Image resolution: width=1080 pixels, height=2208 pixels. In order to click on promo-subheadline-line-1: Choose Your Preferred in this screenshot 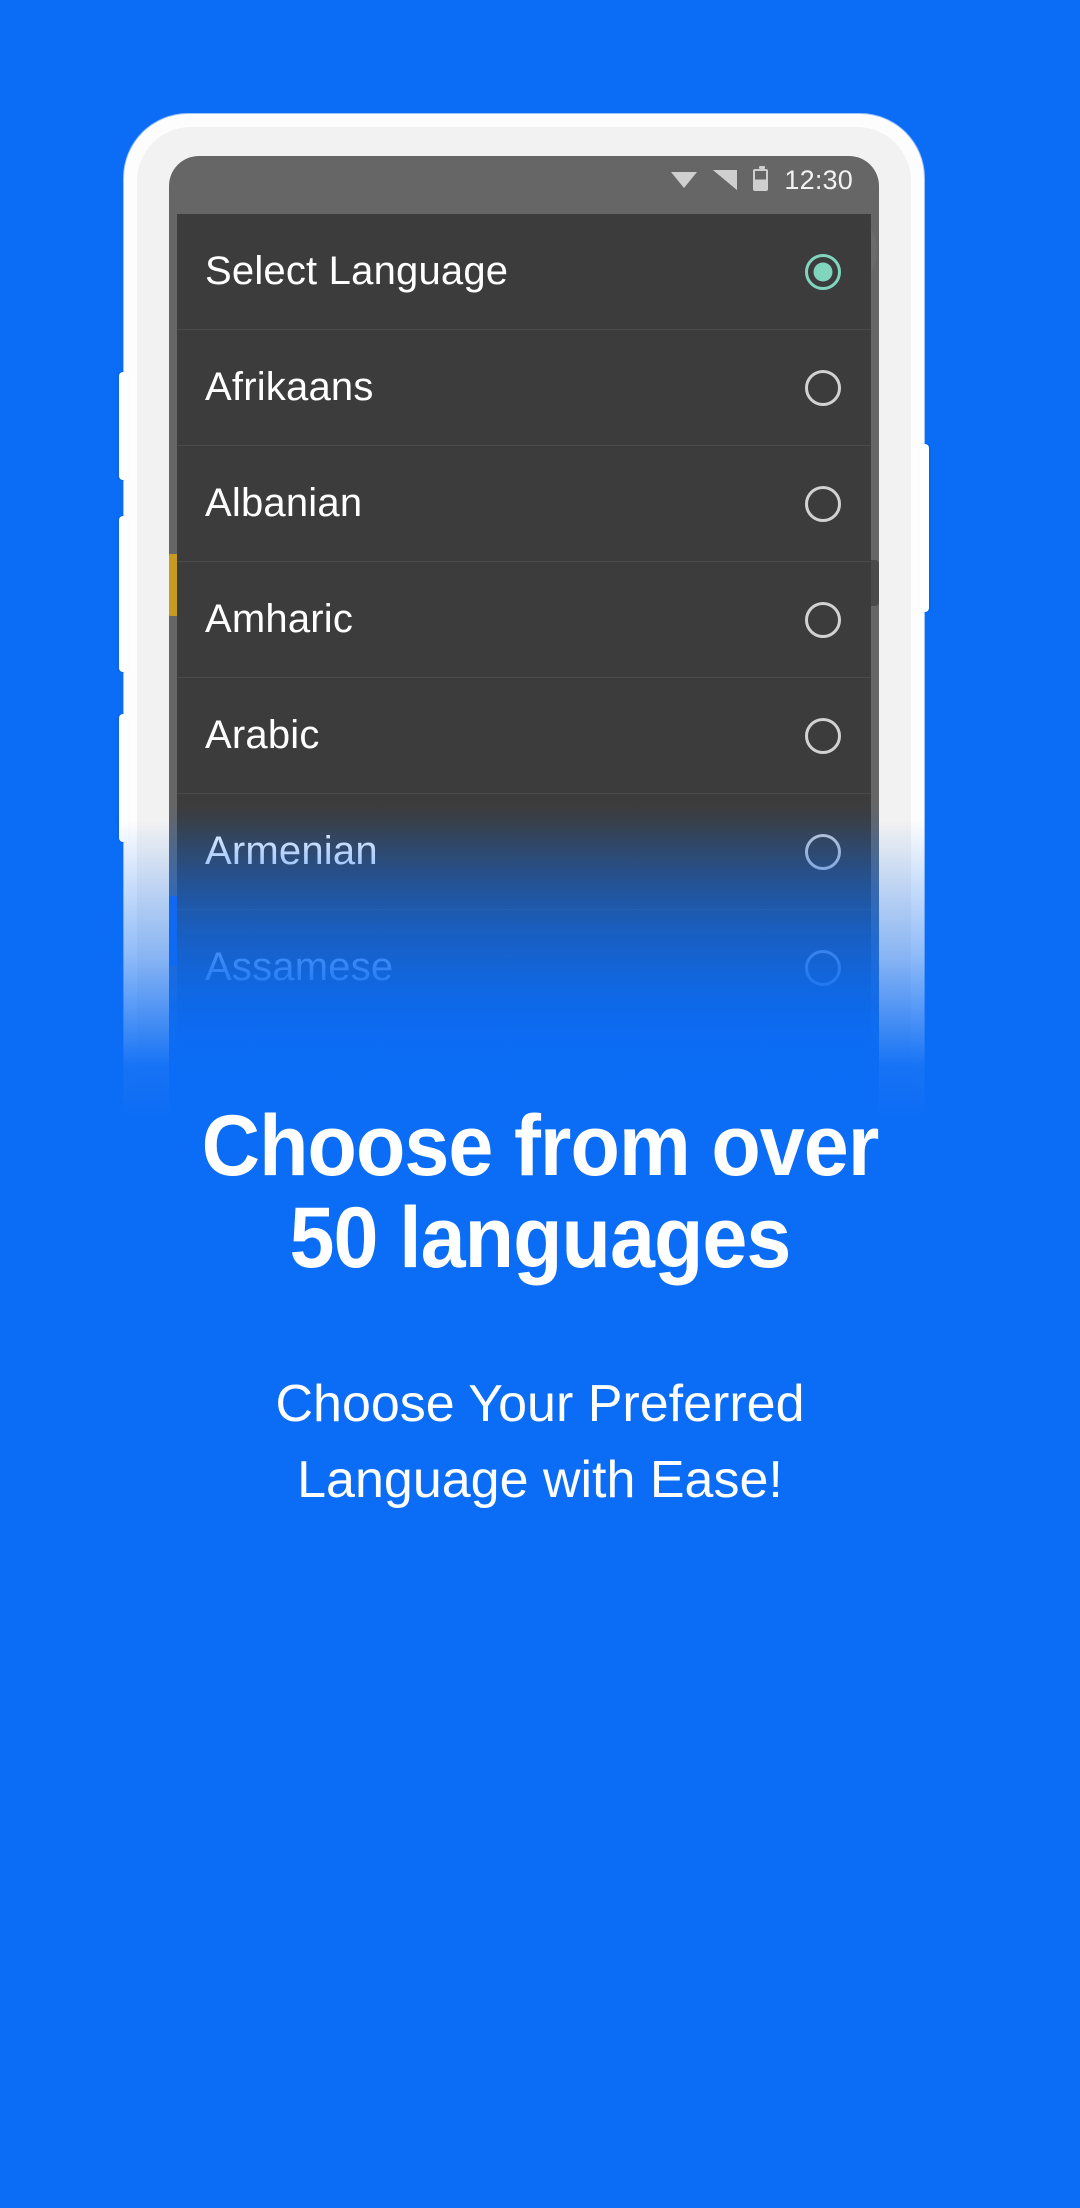, I will do `click(540, 1404)`.